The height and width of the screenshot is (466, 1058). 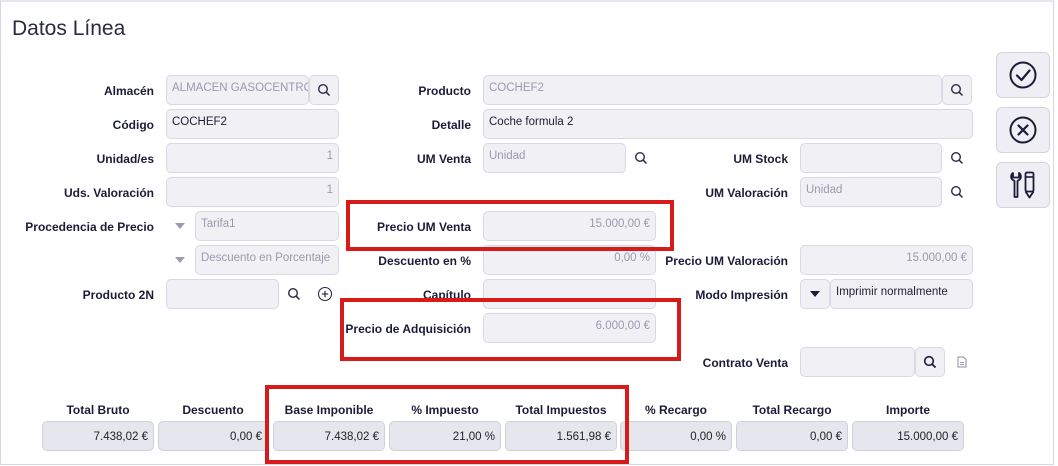 I want to click on accept-button, so click(x=1023, y=75).